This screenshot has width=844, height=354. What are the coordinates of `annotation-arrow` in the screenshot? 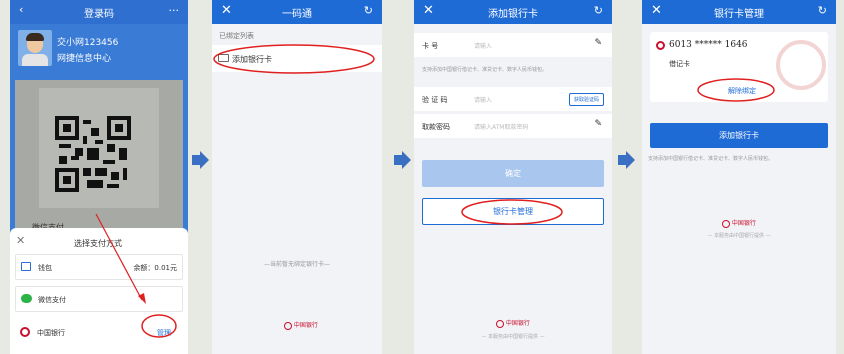 It's located at (136, 275).